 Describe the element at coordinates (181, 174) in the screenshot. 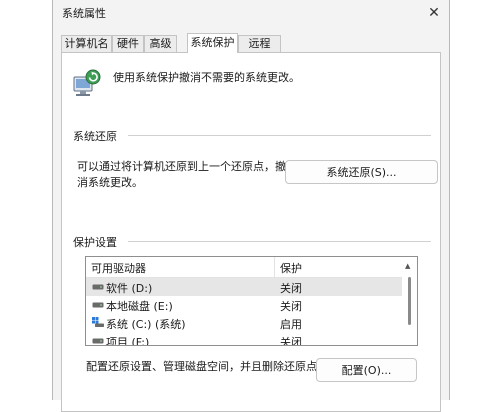

I see `restore-description: 可以通过将计算机还原到上一个还原点，撤消系统更改。` at that location.